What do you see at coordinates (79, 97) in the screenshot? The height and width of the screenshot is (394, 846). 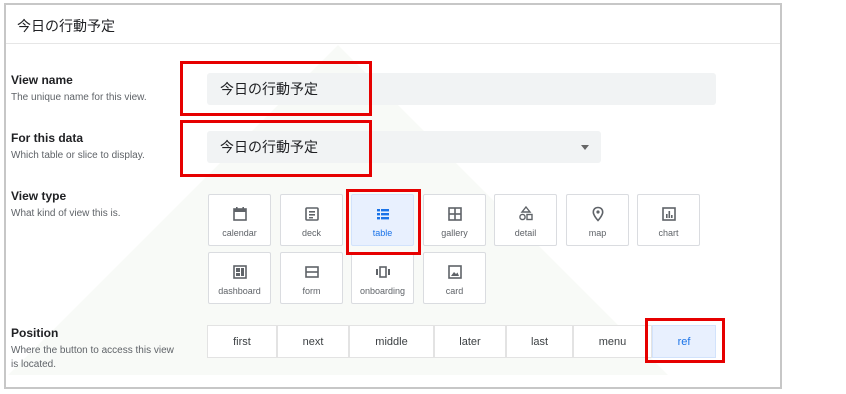 I see `view-name-description: The unique name for this view.` at bounding box center [79, 97].